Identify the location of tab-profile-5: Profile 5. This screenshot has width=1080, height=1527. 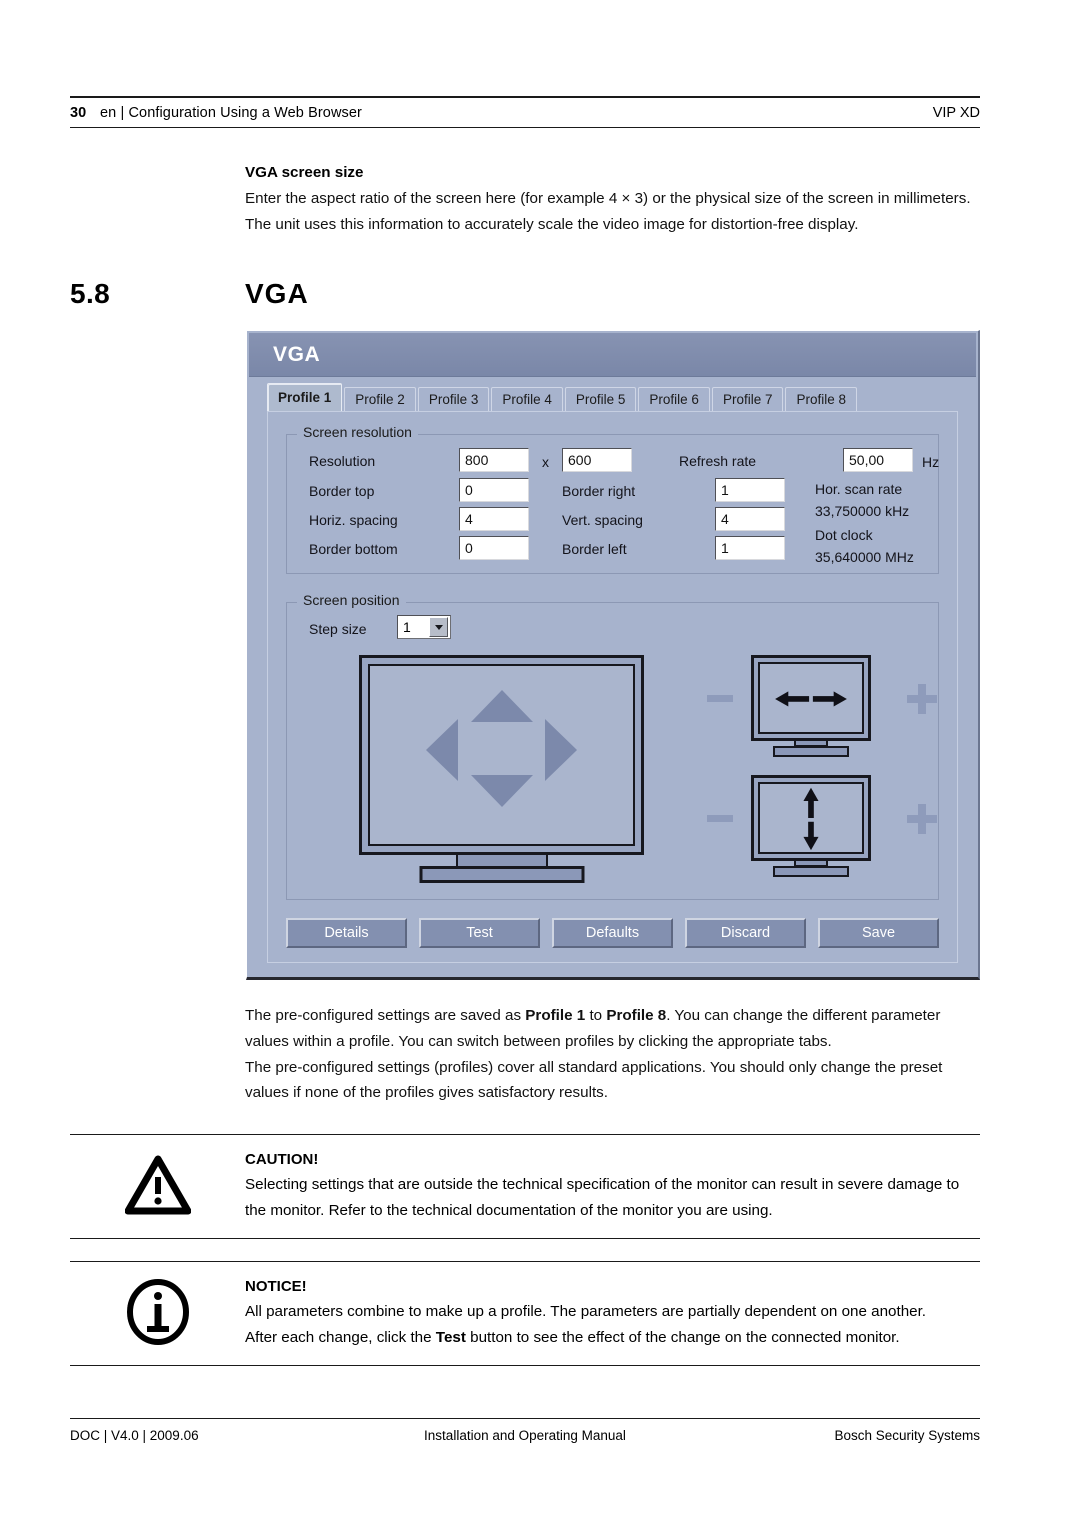
(600, 400).